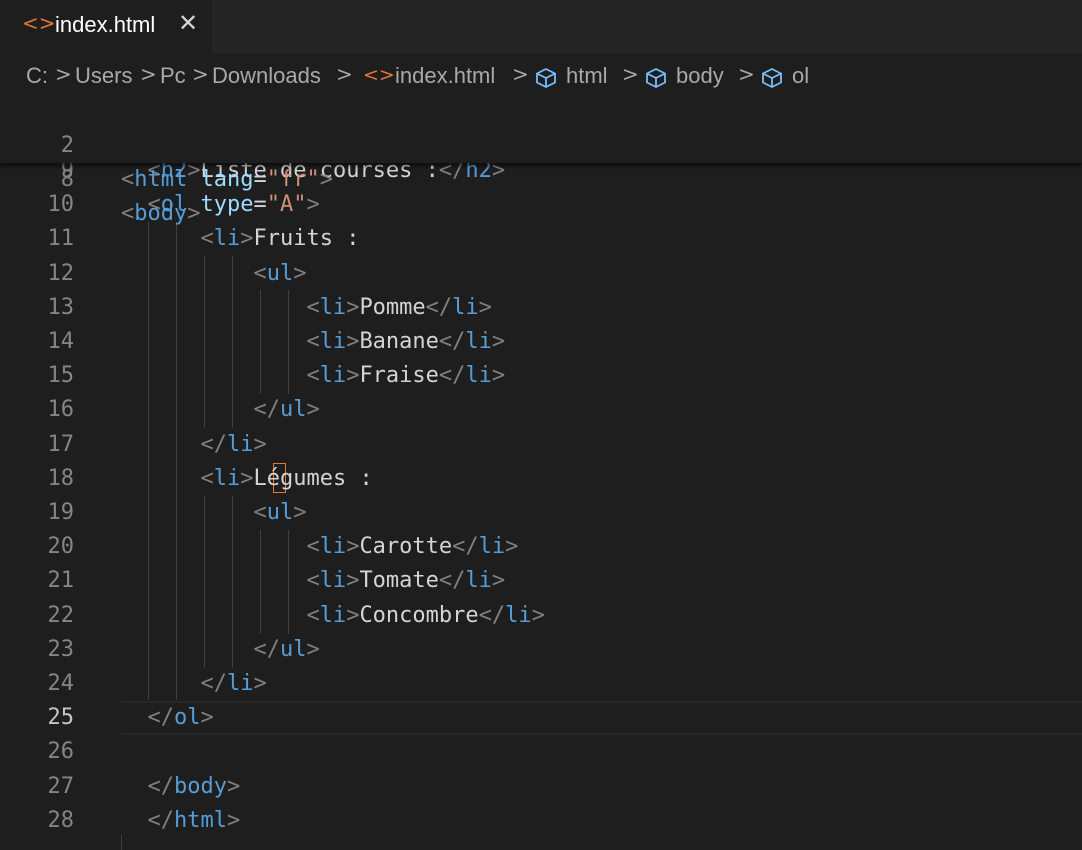 Image resolution: width=1082 pixels, height=850 pixels. What do you see at coordinates (541, 143) in the screenshot?
I see `sticky-line: 2 <html lang="fr">` at bounding box center [541, 143].